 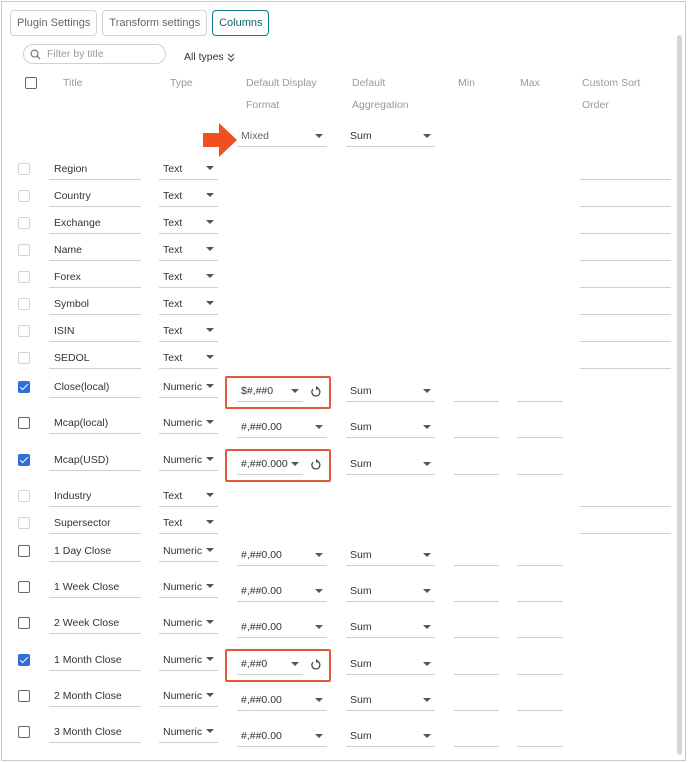 I want to click on row-title-field: 1 Week Close, so click(x=95, y=588).